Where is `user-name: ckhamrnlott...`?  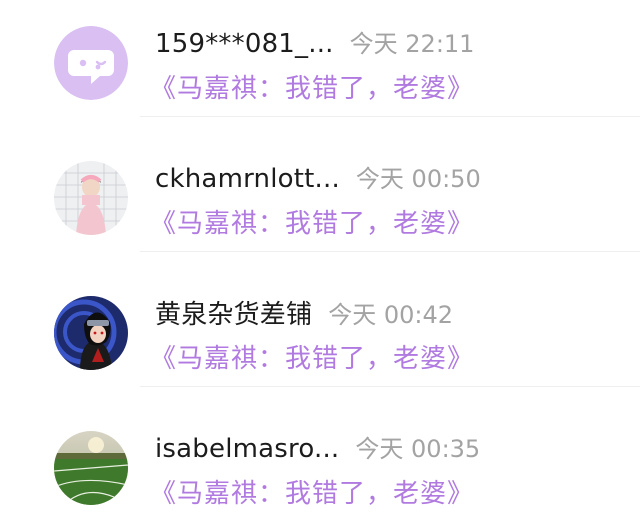
user-name: ckhamrnlott... is located at coordinates (247, 179).